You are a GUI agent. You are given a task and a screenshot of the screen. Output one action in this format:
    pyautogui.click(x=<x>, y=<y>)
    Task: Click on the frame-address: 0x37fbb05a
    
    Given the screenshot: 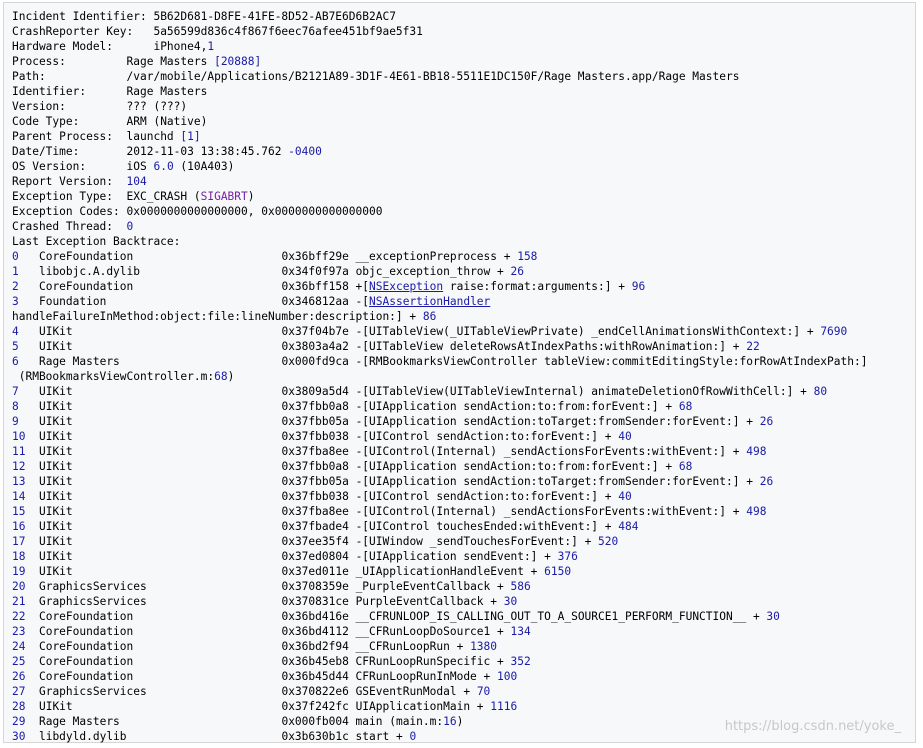 What is the action you would take?
    pyautogui.click(x=315, y=421)
    